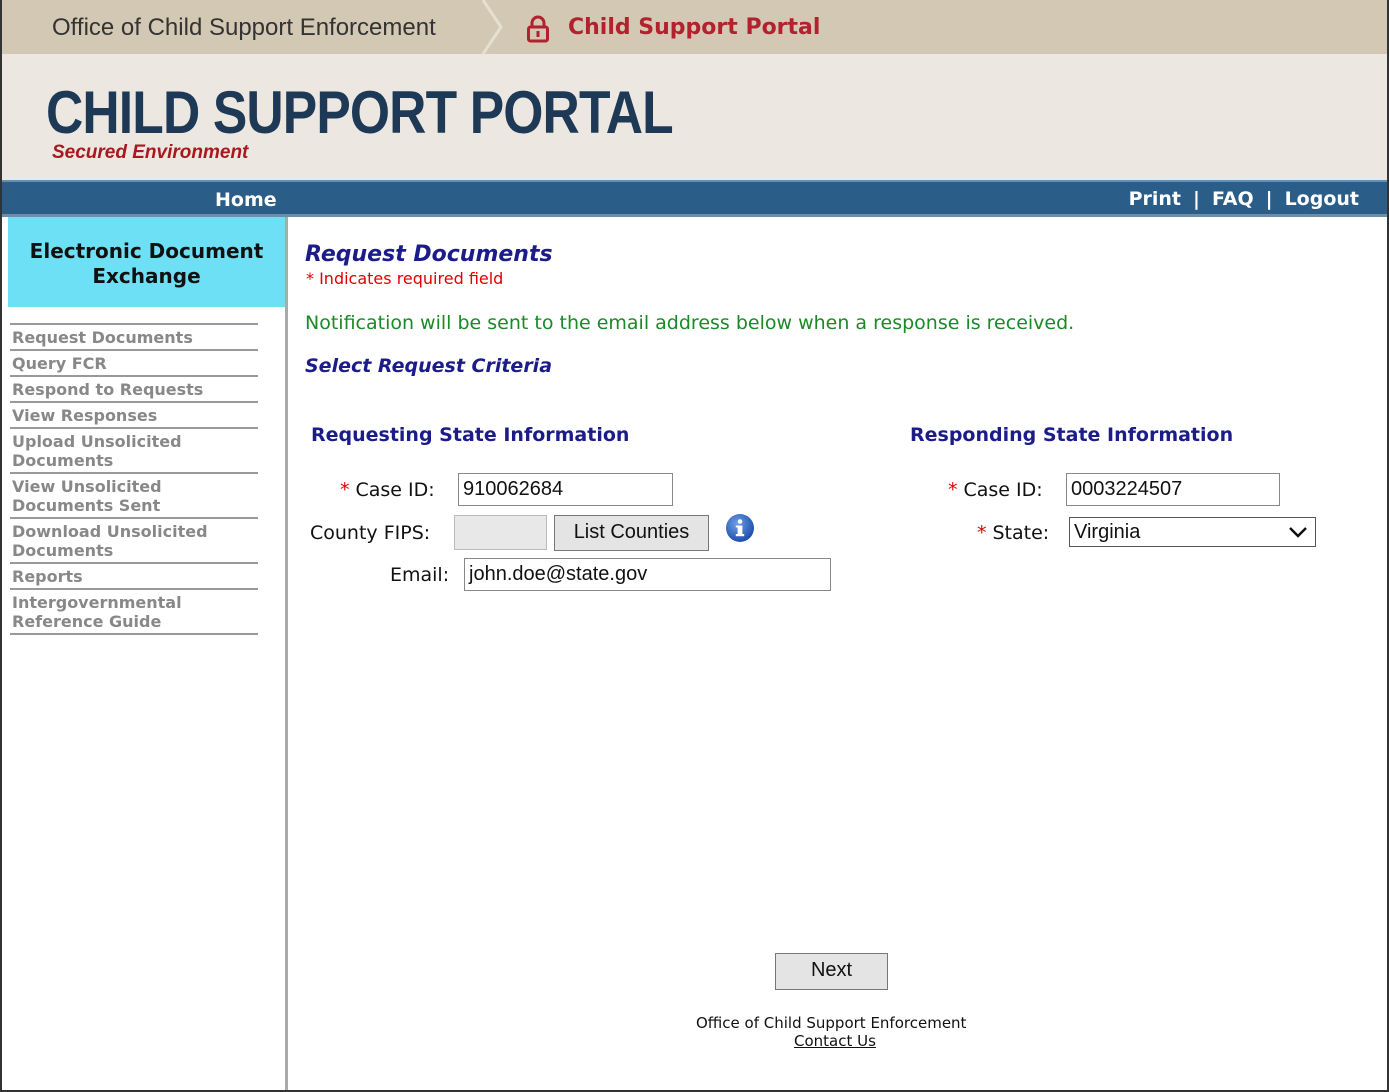 This screenshot has height=1092, width=1389. I want to click on criteria-heading: Select Request Criteria, so click(429, 366).